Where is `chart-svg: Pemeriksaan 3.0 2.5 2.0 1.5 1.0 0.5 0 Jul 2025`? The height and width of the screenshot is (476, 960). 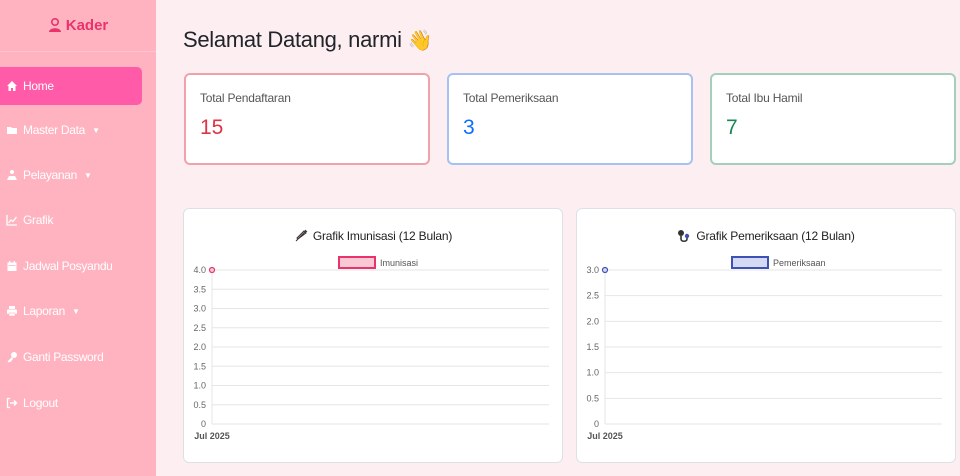 chart-svg: Pemeriksaan 3.0 2.5 2.0 1.5 1.0 0.5 0 Jul 2025 is located at coordinates (764, 348).